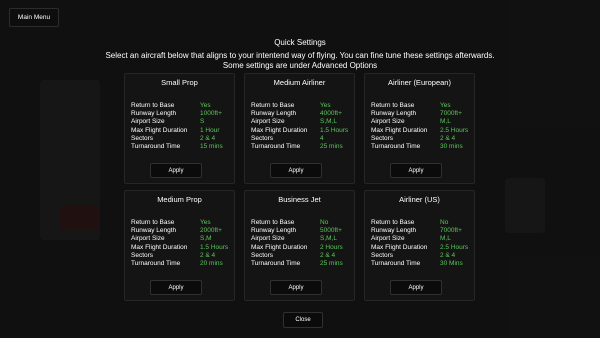 Image resolution: width=600 pixels, height=338 pixels. What do you see at coordinates (210, 130) in the screenshot?
I see `setting-value: 1 Hour` at bounding box center [210, 130].